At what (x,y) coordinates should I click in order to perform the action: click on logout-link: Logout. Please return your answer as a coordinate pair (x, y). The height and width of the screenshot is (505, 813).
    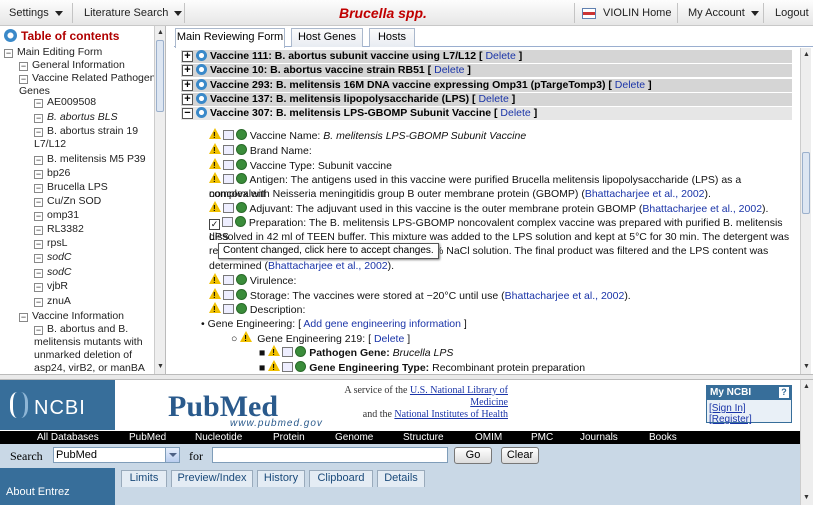
    Looking at the image, I should click on (792, 13).